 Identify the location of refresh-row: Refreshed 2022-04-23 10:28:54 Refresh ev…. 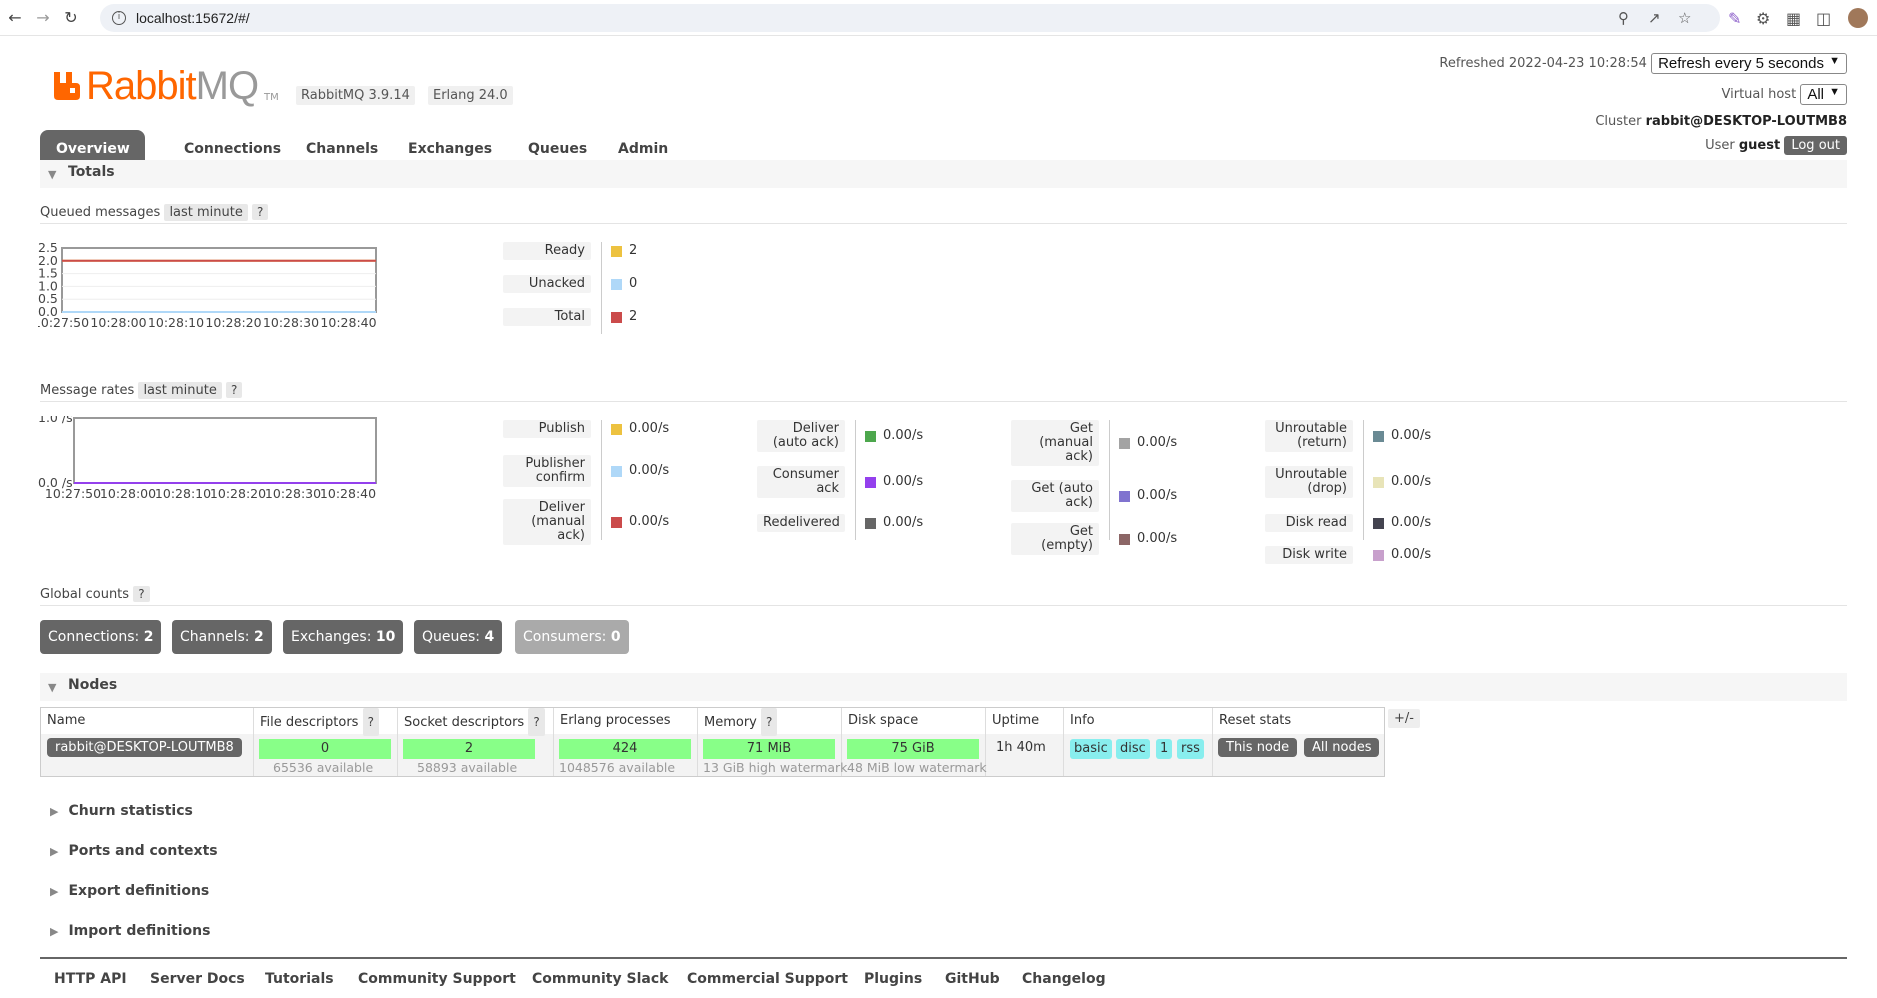
(1643, 63).